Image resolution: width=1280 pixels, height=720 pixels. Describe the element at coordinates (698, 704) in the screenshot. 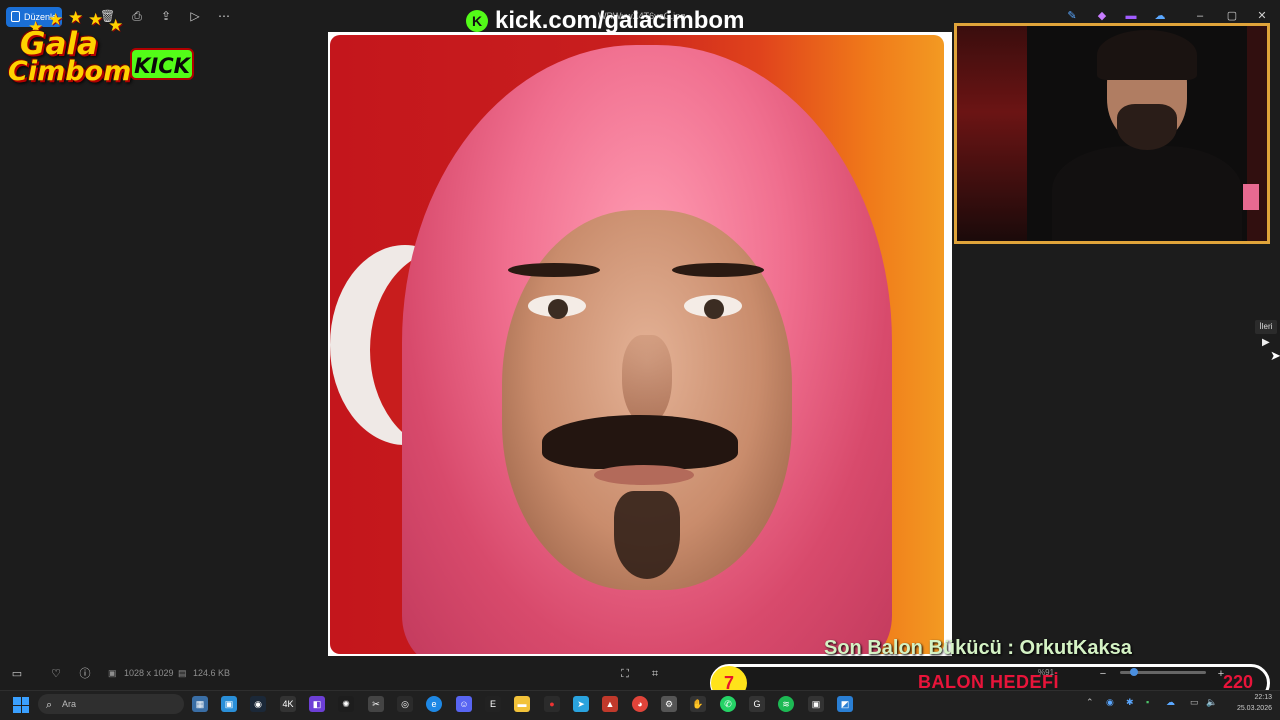

I see `obs-icon: ✋` at that location.